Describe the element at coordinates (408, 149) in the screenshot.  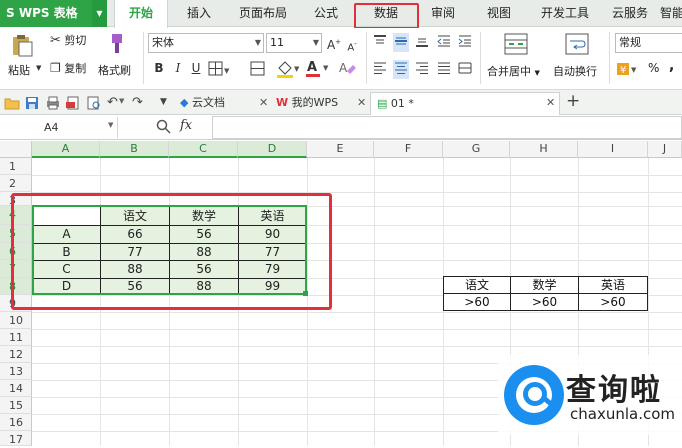
I see `column-header-f: F` at that location.